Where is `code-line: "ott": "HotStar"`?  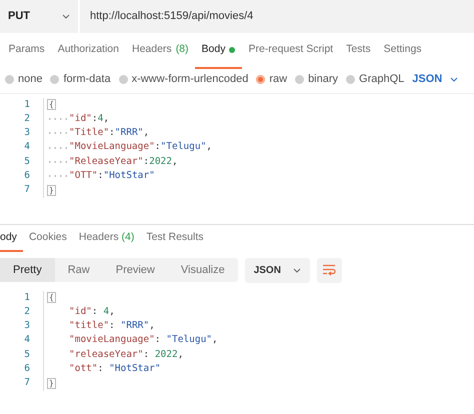 code-line: "ott": "HotStar" is located at coordinates (114, 369).